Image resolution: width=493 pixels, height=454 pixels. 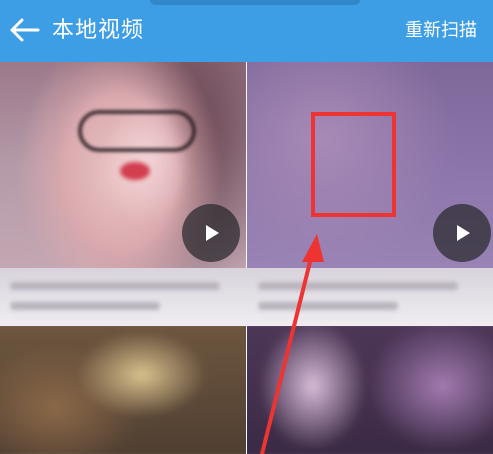 I want to click on back-button, so click(x=24, y=30).